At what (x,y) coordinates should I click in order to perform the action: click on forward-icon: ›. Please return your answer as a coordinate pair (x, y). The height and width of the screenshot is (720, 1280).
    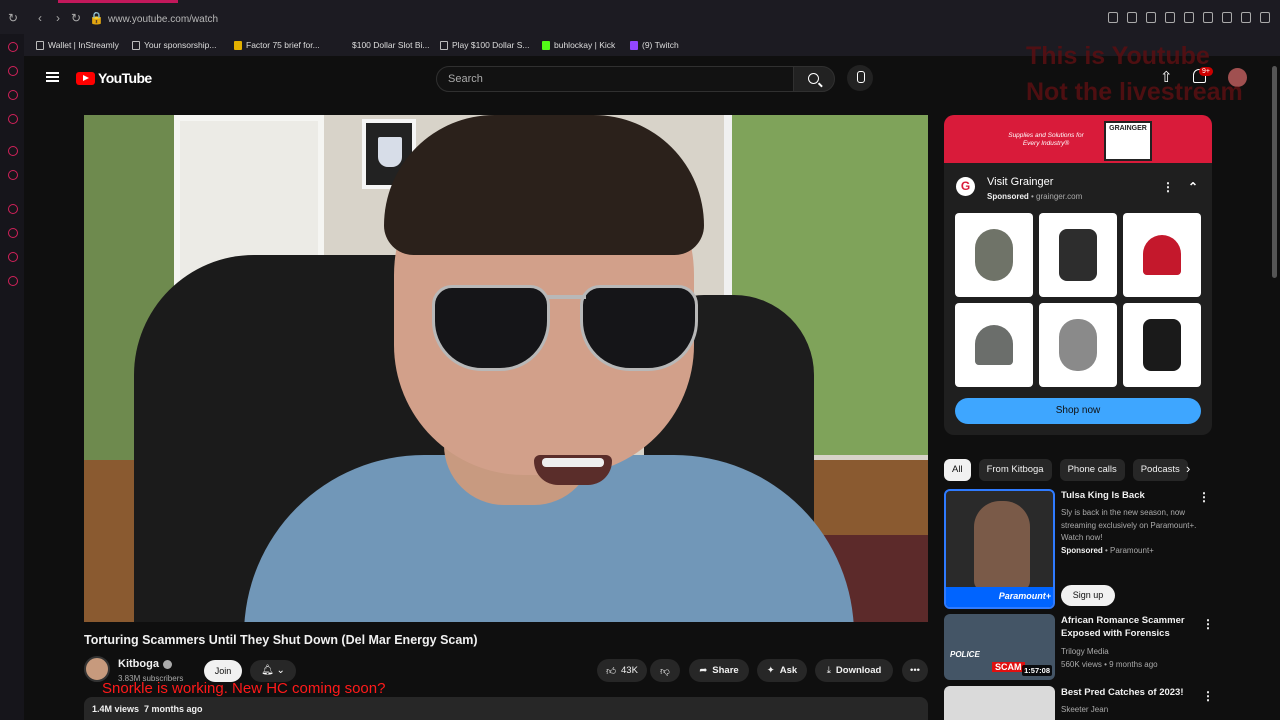
    Looking at the image, I should click on (58, 18).